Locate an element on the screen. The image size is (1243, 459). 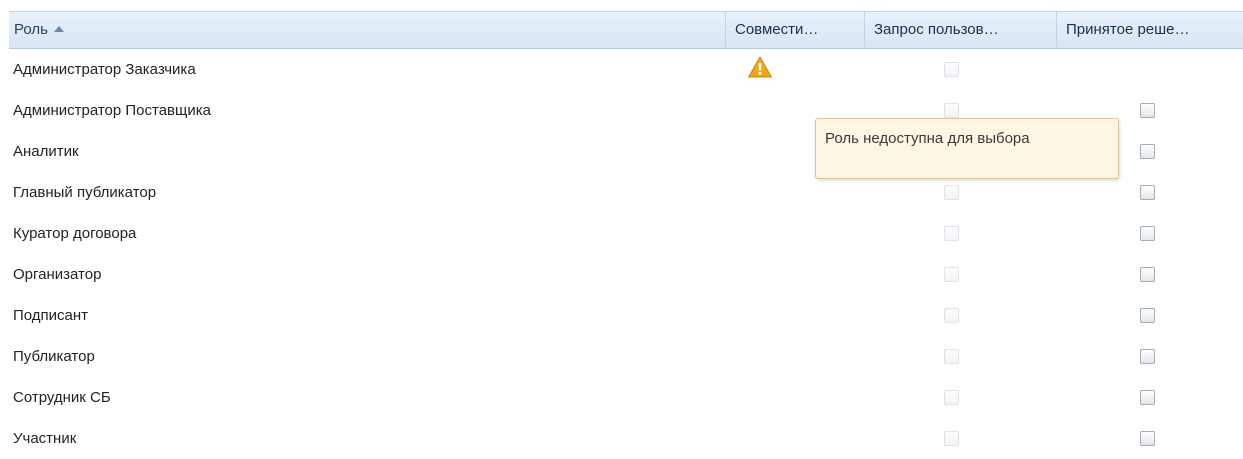
role-name: Сотрудник СБ is located at coordinates (62, 397).